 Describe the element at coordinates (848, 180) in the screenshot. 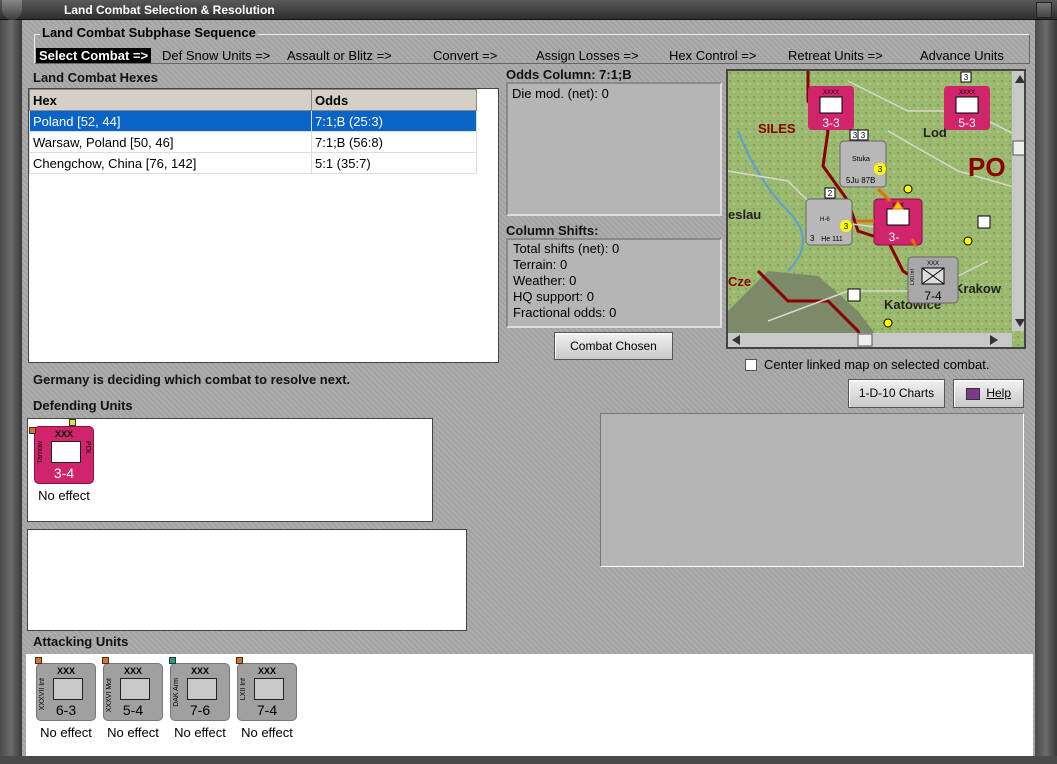

I see `counter-strength: 5` at that location.